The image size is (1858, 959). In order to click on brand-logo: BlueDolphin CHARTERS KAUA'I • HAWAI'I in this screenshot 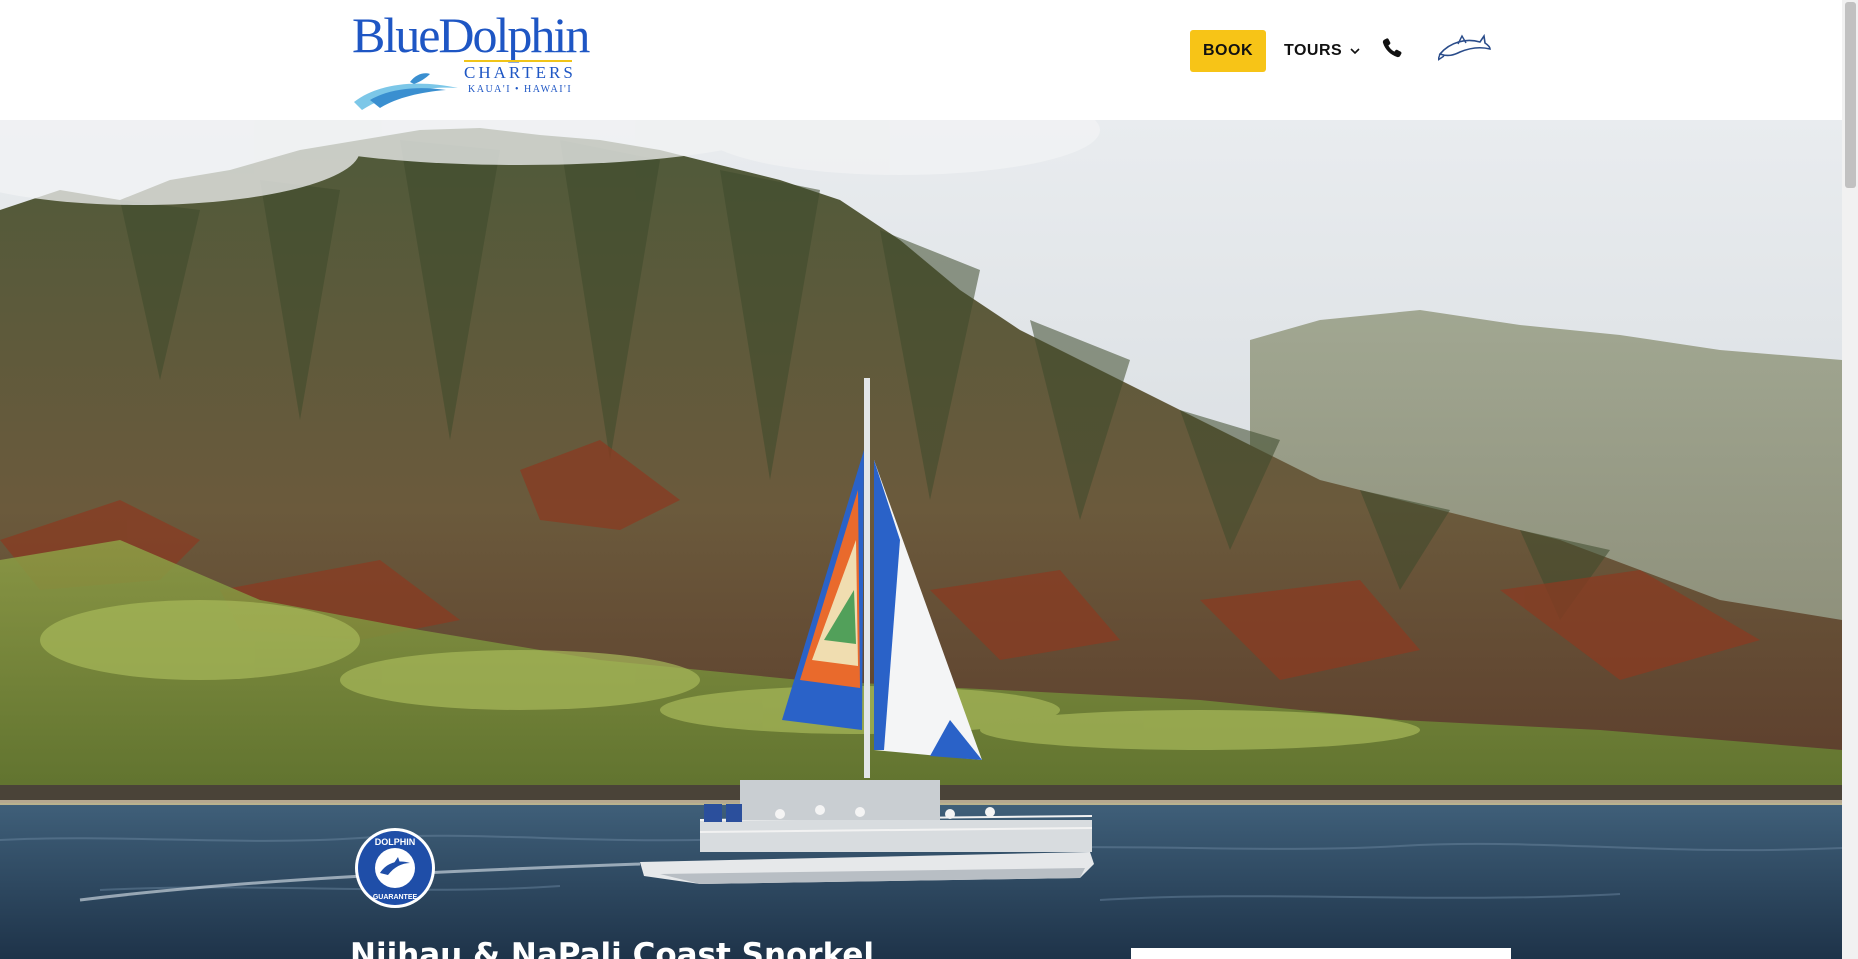, I will do `click(470, 61)`.